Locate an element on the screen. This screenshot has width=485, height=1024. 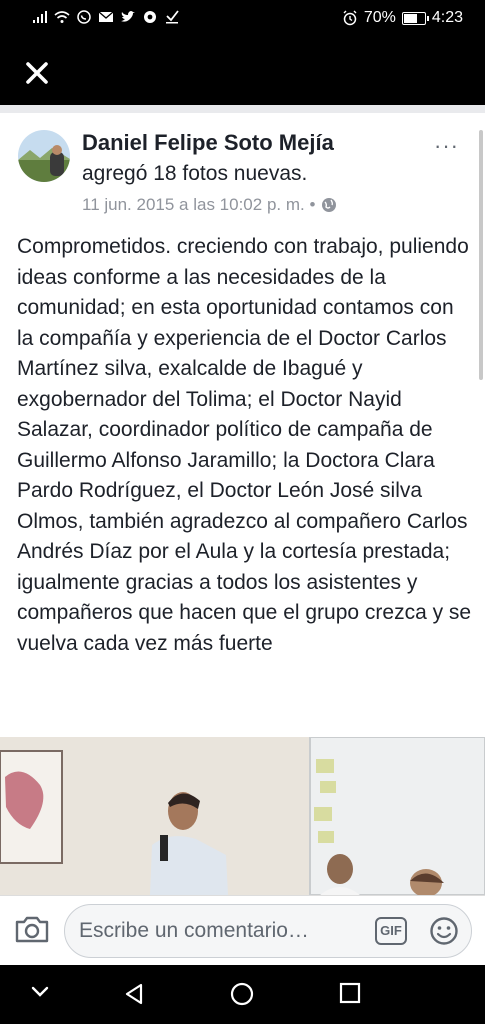
system-nav-bar is located at coordinates (242, 994).